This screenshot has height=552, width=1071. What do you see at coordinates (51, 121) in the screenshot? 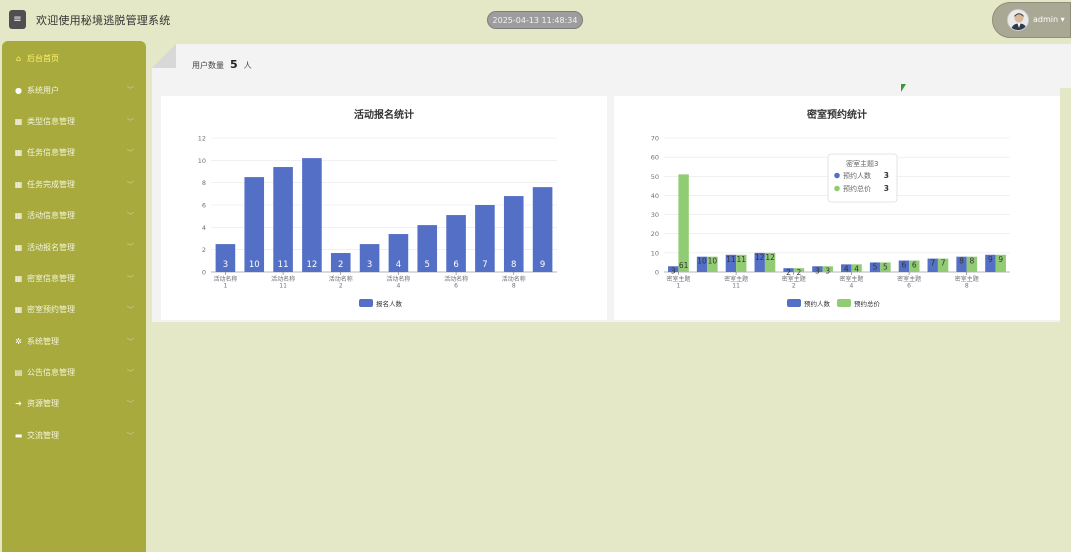
I see `sidebar-item-label: 类型信息管理` at bounding box center [51, 121].